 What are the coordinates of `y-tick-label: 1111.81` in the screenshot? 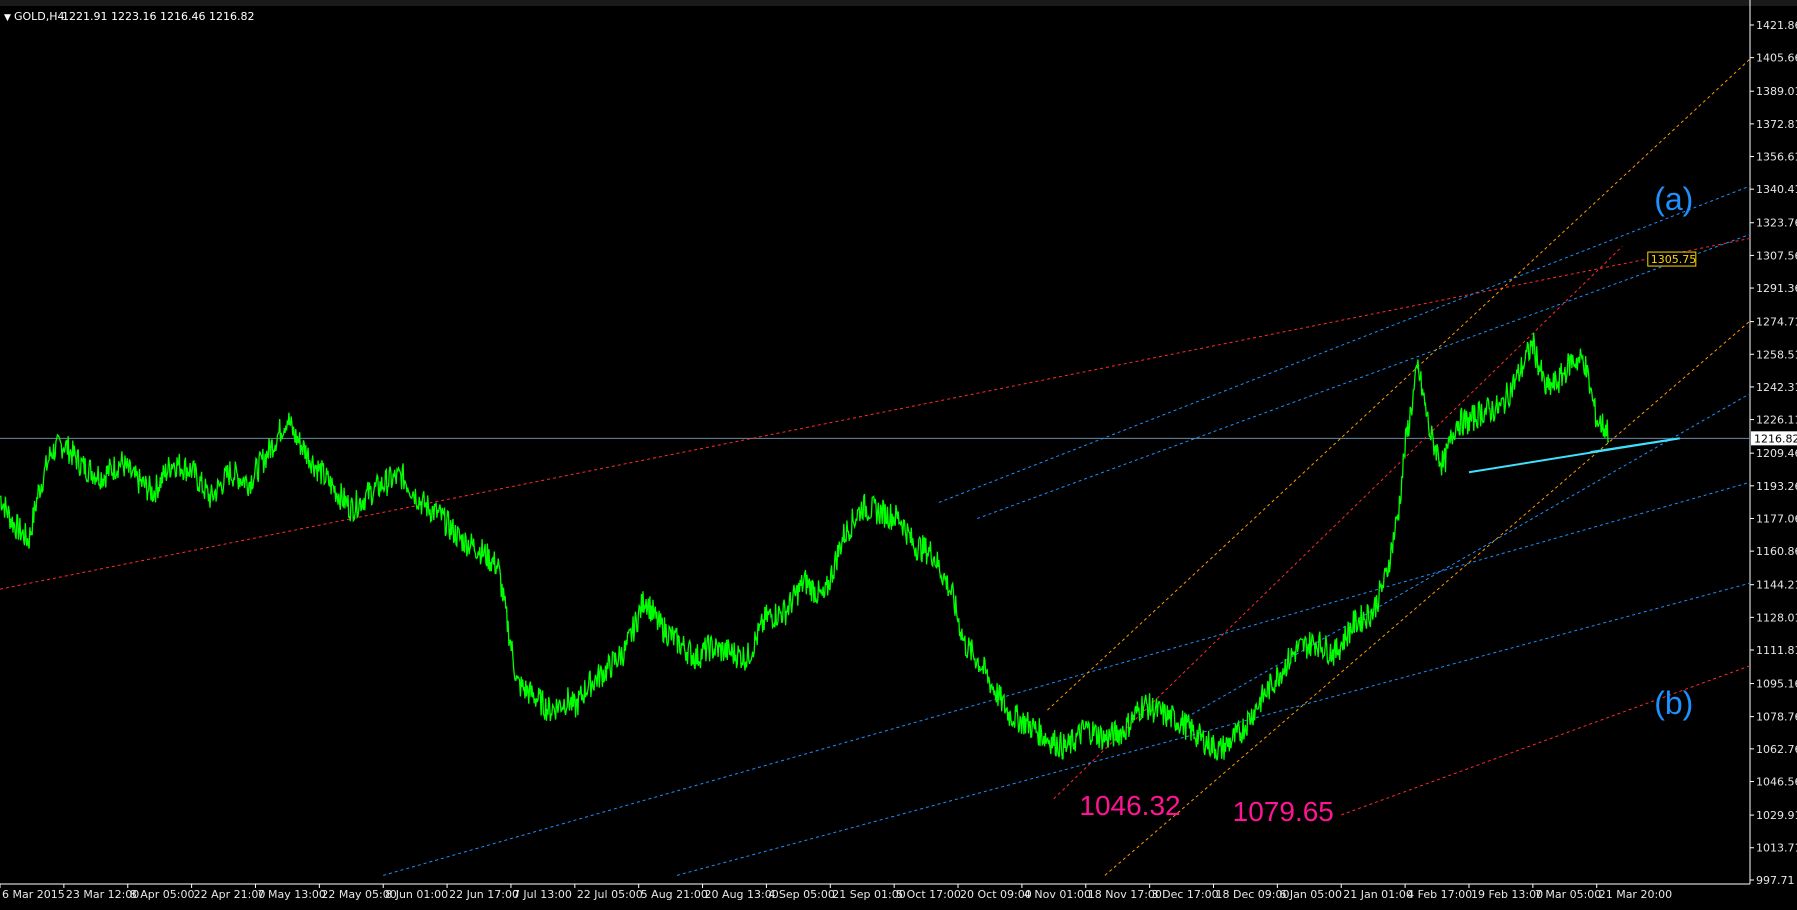 It's located at (1776, 650).